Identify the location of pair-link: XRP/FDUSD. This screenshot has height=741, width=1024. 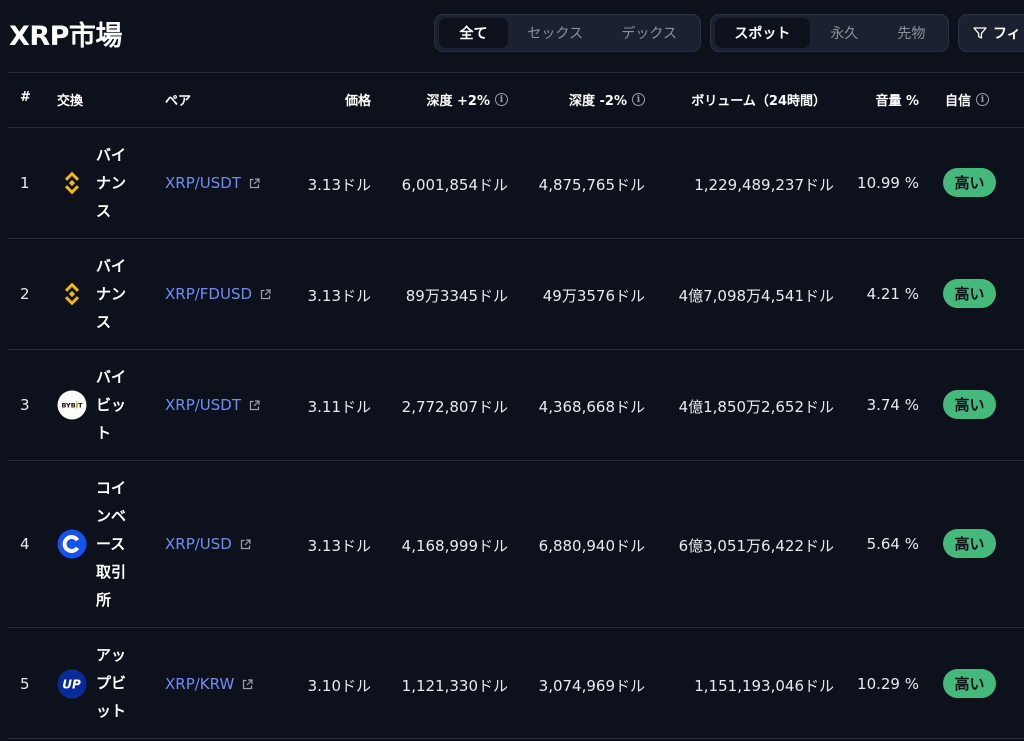
(218, 294).